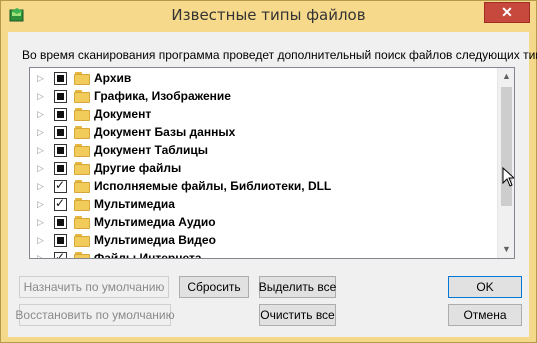  I want to click on tree-item-label: Документ Таблицы, so click(151, 150).